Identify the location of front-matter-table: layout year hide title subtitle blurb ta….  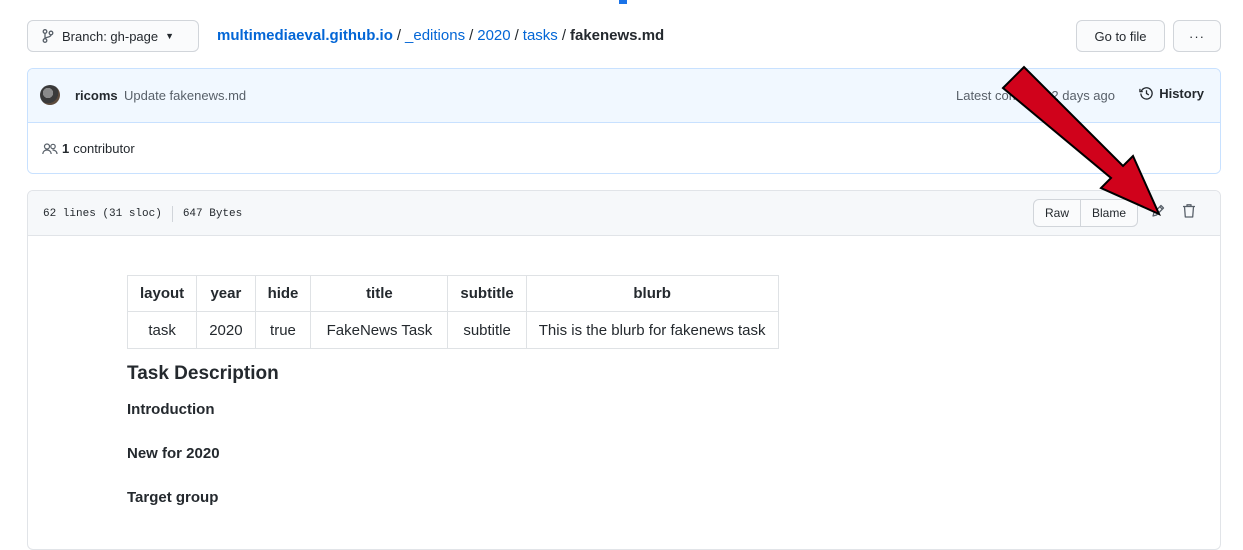
(452, 312).